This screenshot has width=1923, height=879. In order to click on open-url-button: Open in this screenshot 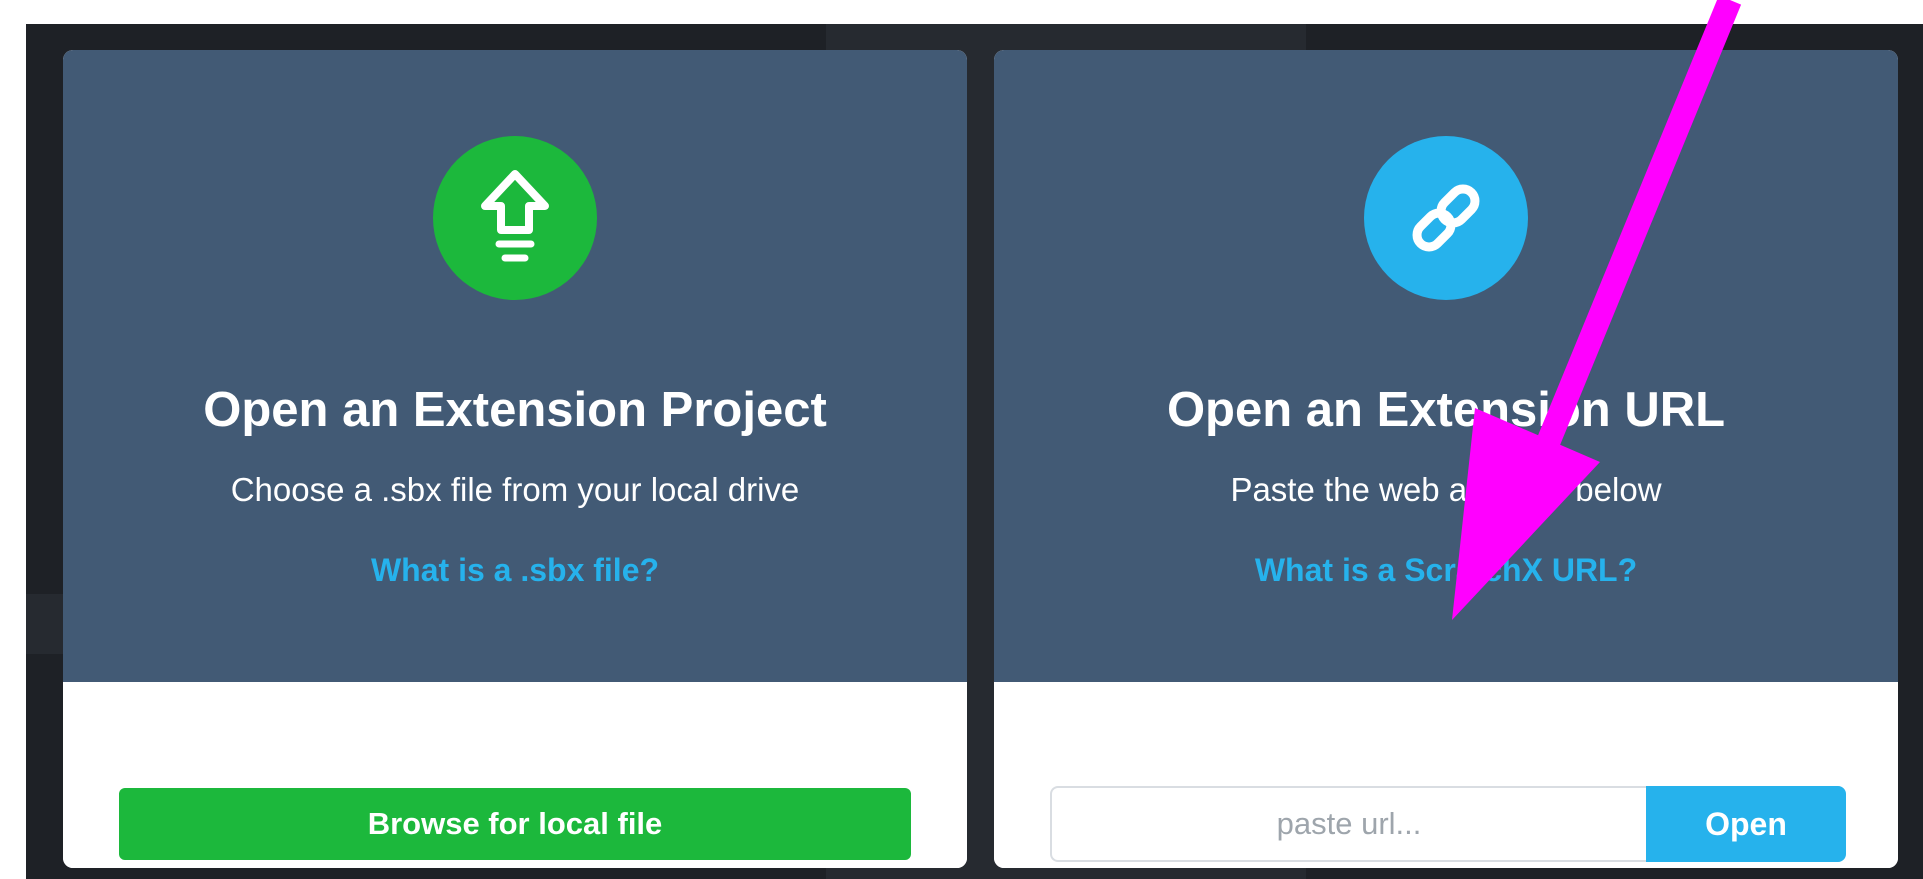, I will do `click(1746, 824)`.